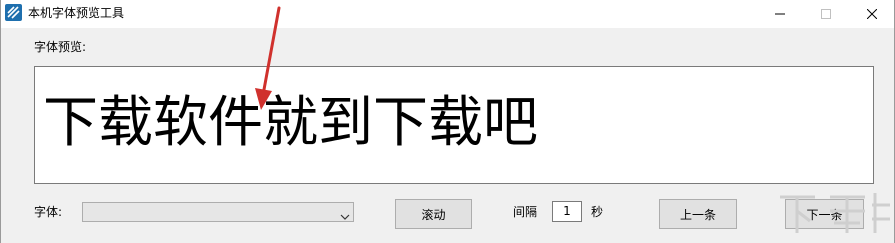 The width and height of the screenshot is (895, 243). Describe the element at coordinates (13, 12) in the screenshot. I see `app-icon` at that location.